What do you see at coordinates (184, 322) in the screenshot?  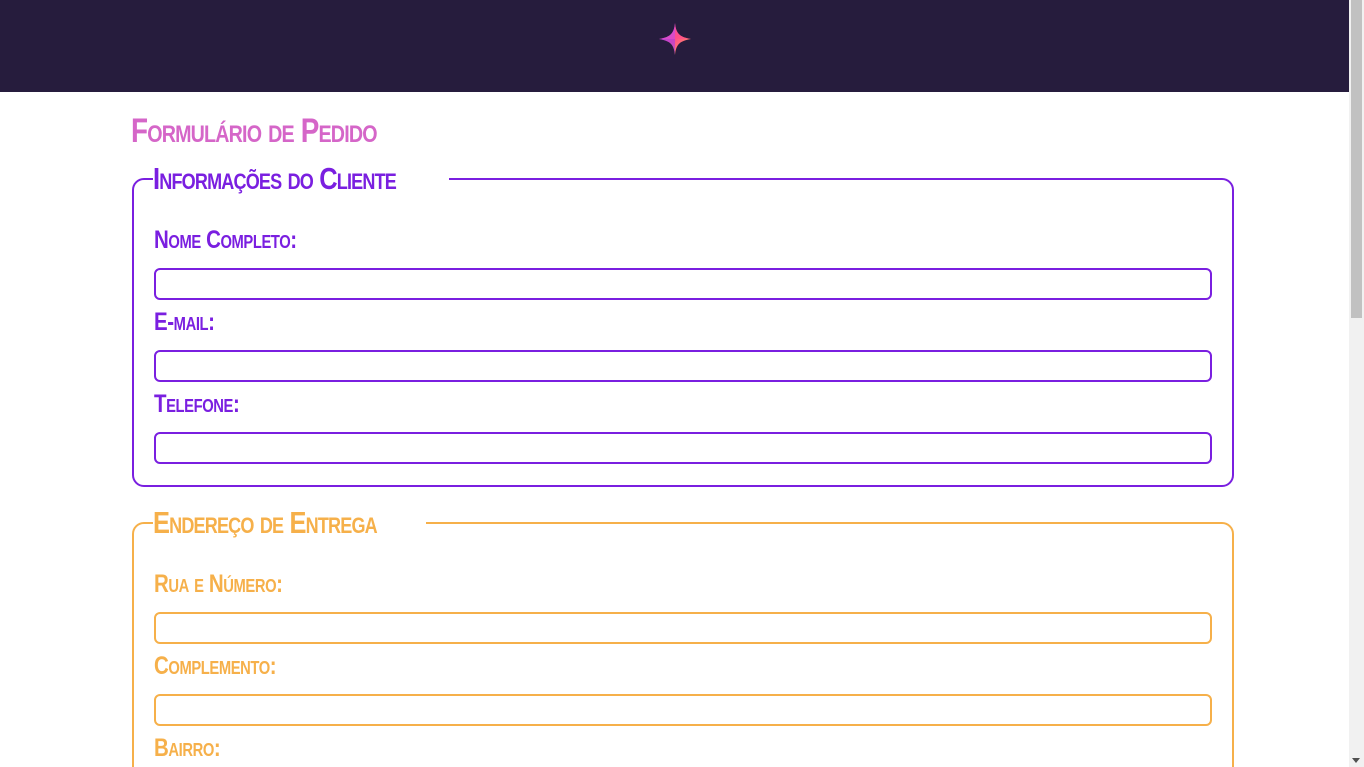 I see `email-label: E-mail:` at bounding box center [184, 322].